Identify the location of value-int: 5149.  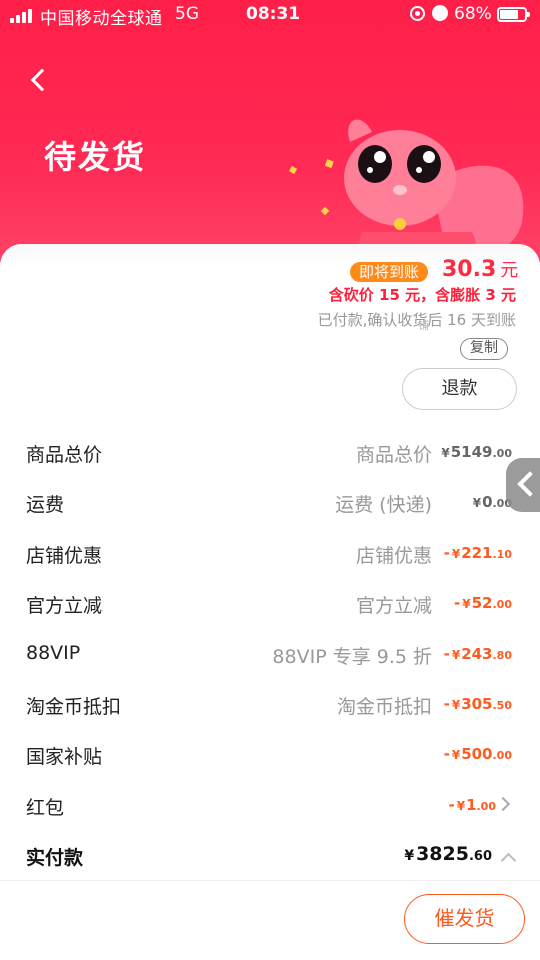
(471, 452).